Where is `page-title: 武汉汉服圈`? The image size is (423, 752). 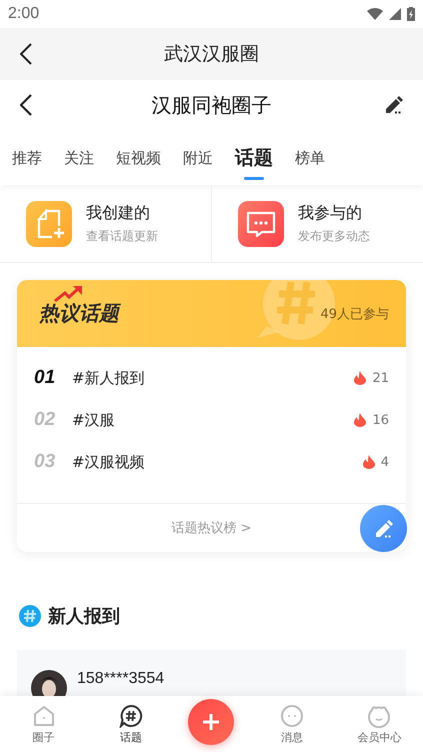 page-title: 武汉汉服圈 is located at coordinates (211, 54).